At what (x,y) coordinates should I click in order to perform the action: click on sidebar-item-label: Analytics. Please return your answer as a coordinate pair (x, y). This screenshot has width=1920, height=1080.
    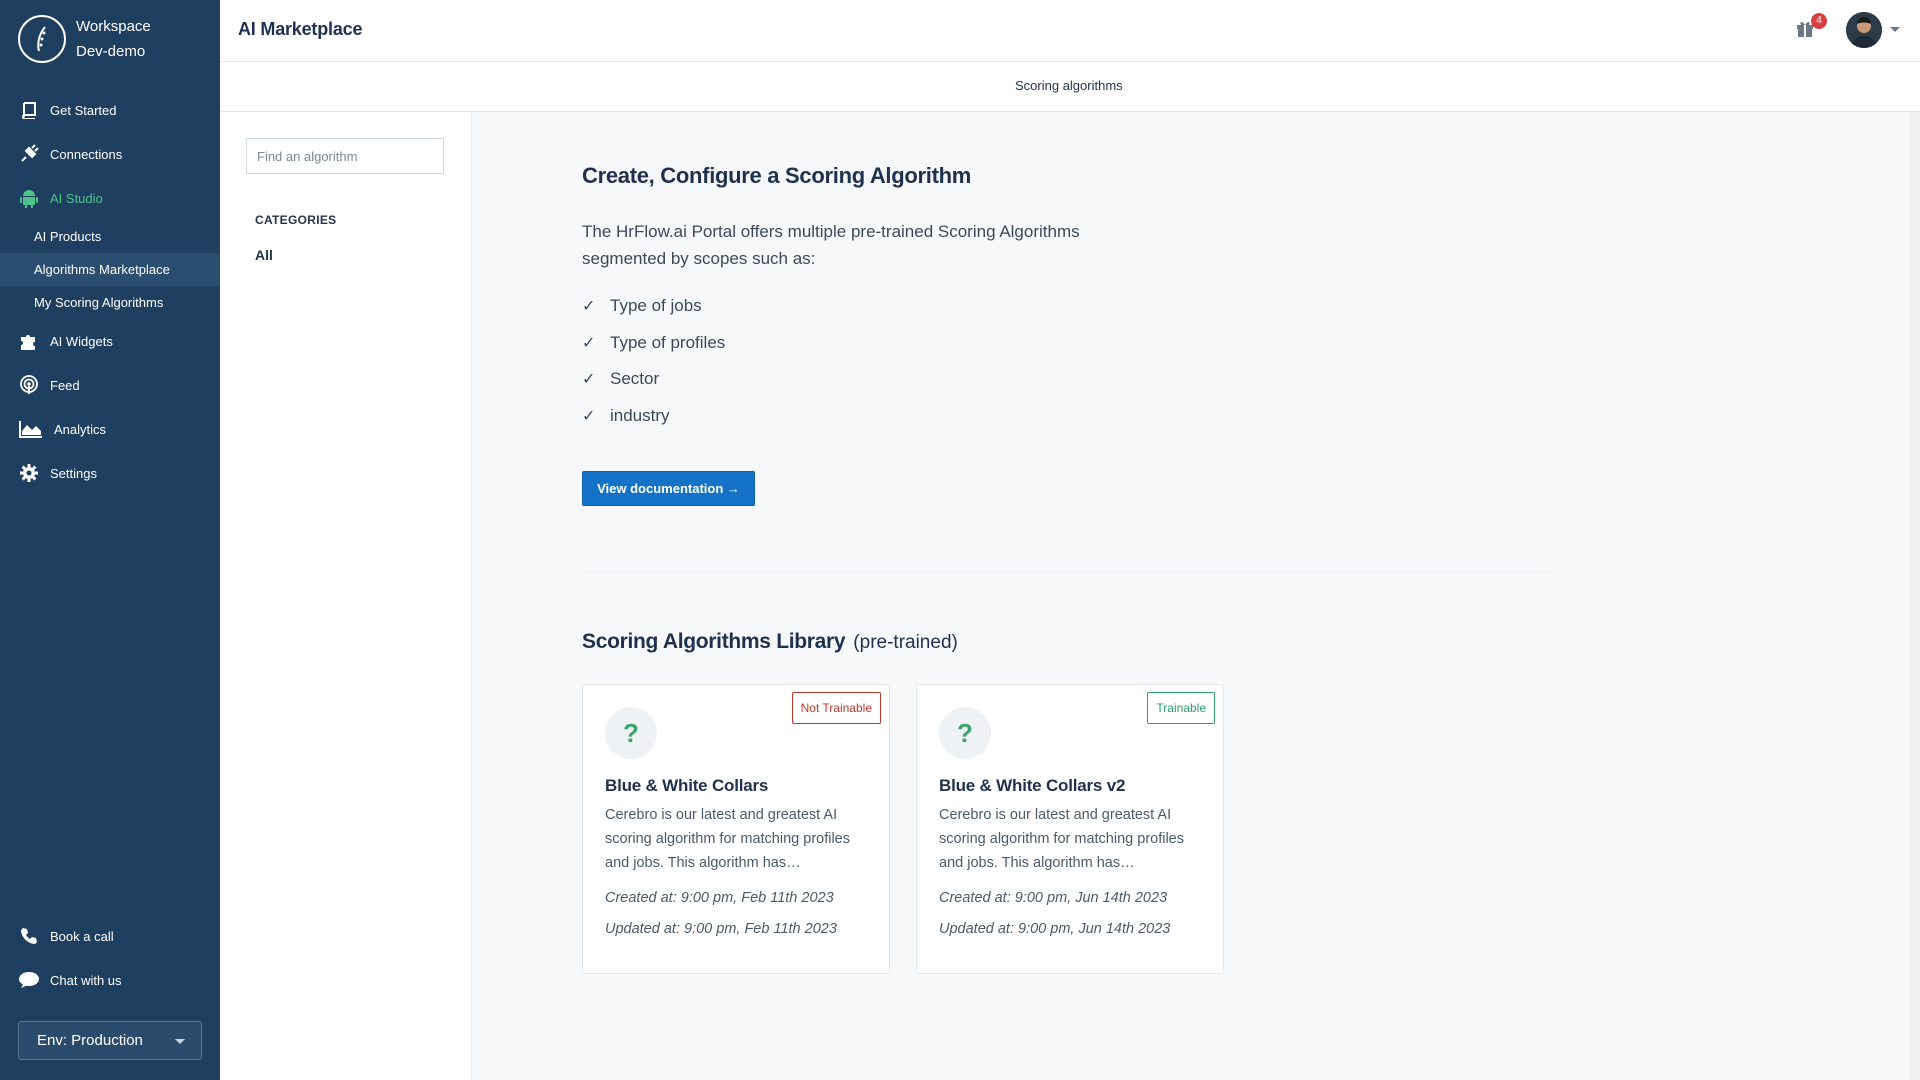
    Looking at the image, I should click on (80, 429).